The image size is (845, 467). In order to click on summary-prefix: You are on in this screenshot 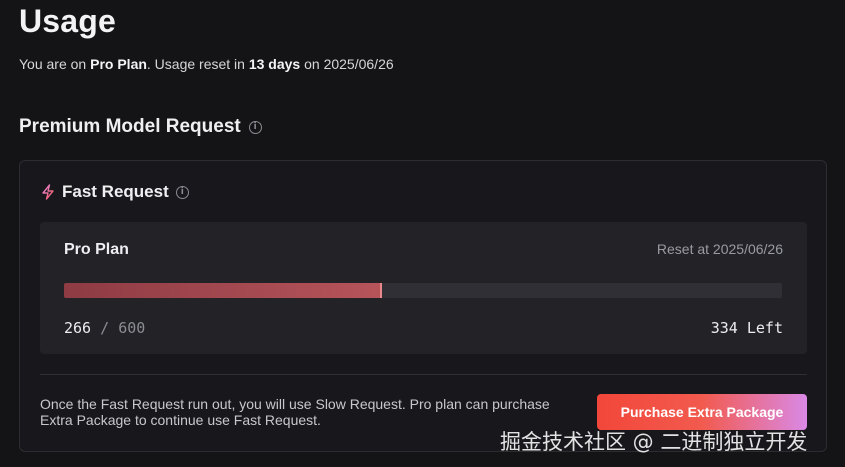, I will do `click(55, 64)`.